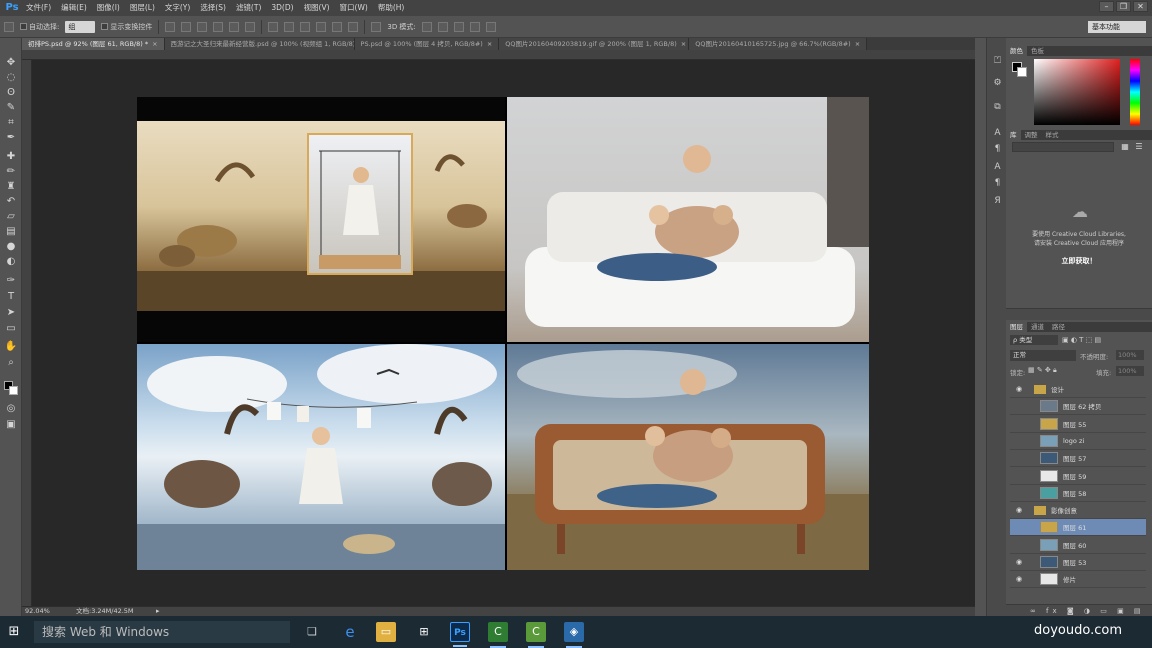 This screenshot has width=1152, height=648. Describe the element at coordinates (1078, 459) in the screenshot. I see `layer-row: 图层 57` at that location.